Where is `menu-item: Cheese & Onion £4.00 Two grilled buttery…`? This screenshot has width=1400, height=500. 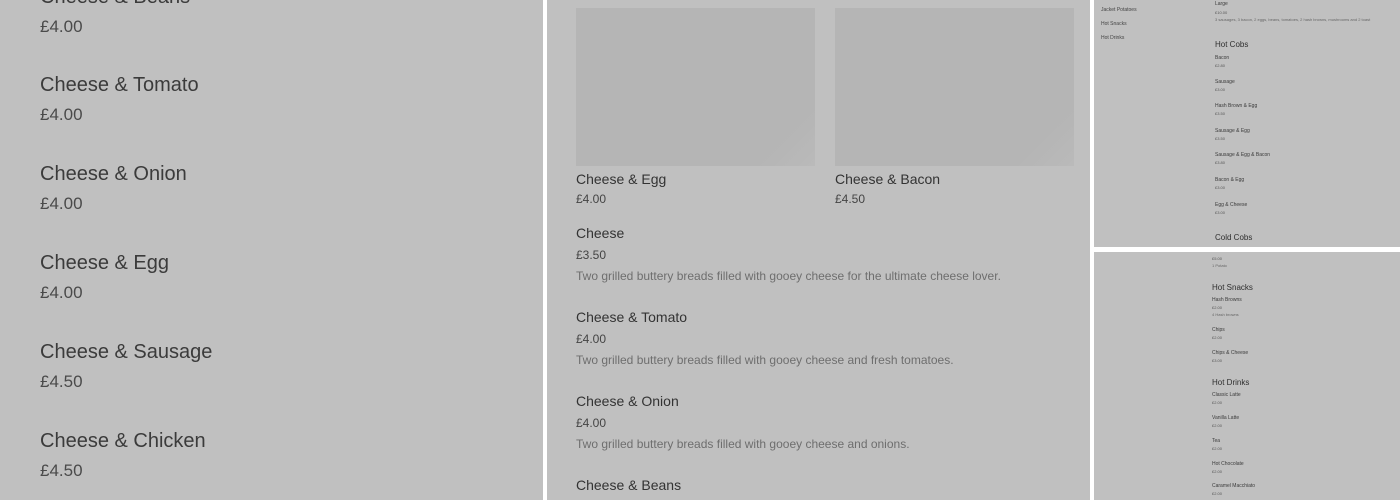 menu-item: Cheese & Onion £4.00 Two grilled buttery… is located at coordinates (743, 422).